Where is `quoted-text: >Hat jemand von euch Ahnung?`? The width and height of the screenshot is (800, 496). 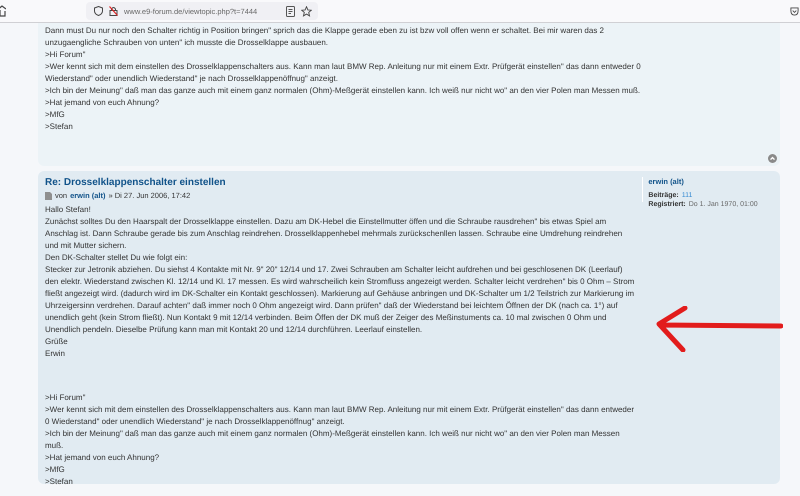
quoted-text: >Hat jemand von euch Ahnung? is located at coordinates (102, 458).